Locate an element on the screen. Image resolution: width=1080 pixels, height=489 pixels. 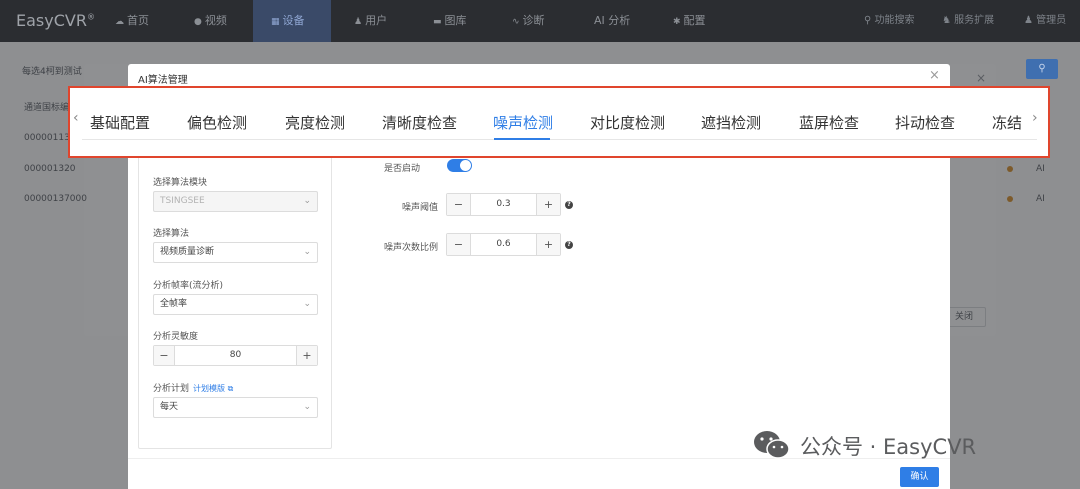
nav-item-config: ✱ 配置 is located at coordinates (689, 21).